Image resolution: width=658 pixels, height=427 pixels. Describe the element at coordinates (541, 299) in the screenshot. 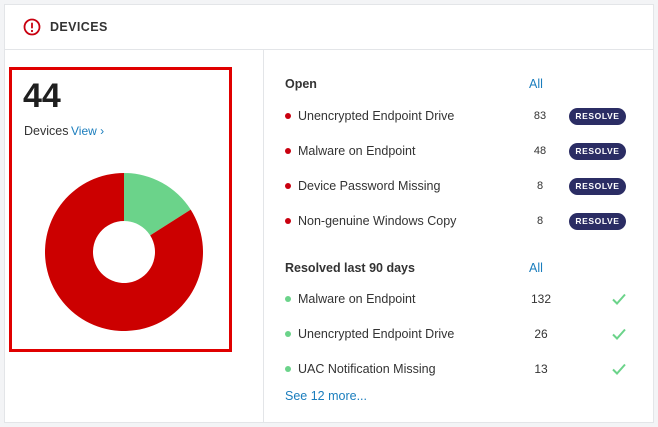

I see `resolved-row-count: 132` at that location.